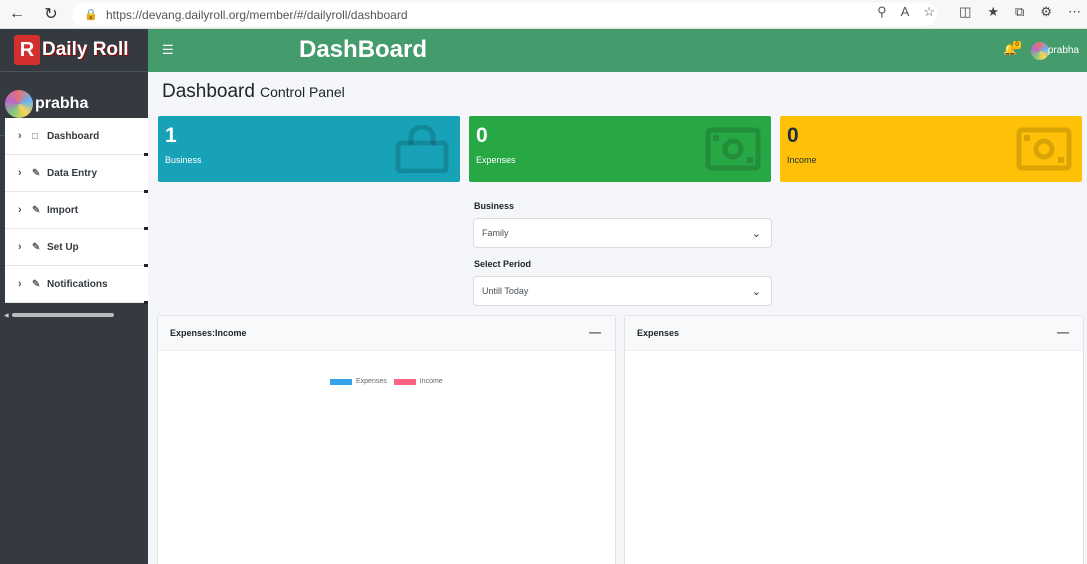 This screenshot has height=564, width=1087. I want to click on file-icon: □, so click(35, 136).